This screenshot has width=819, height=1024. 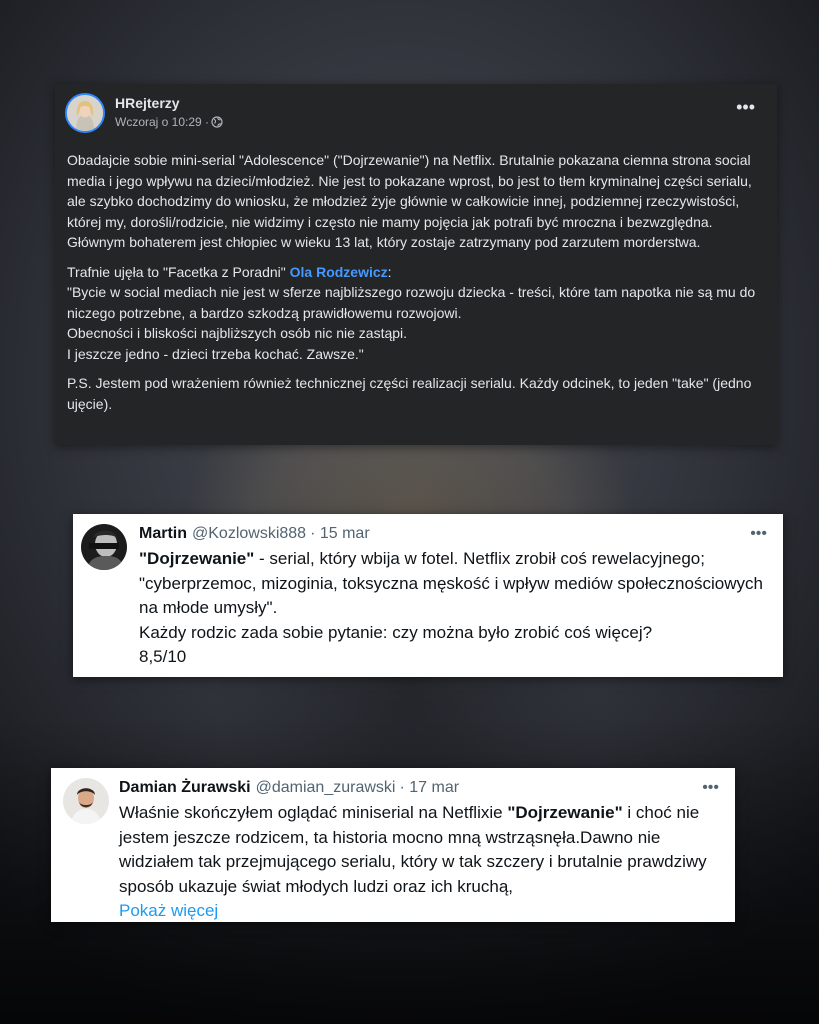 What do you see at coordinates (340, 534) in the screenshot?
I see `tweet-date: · 15 mar` at bounding box center [340, 534].